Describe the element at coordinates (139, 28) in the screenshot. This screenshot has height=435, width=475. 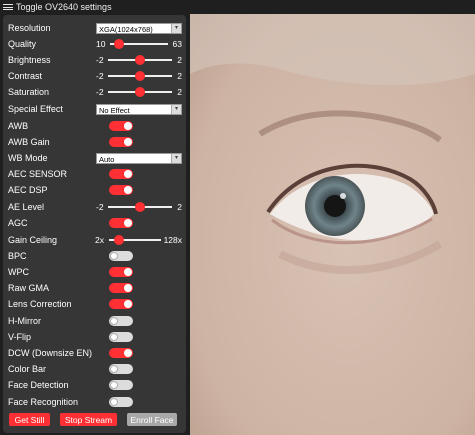
I see `resolution-select: XGA(1024x768) ▾` at that location.